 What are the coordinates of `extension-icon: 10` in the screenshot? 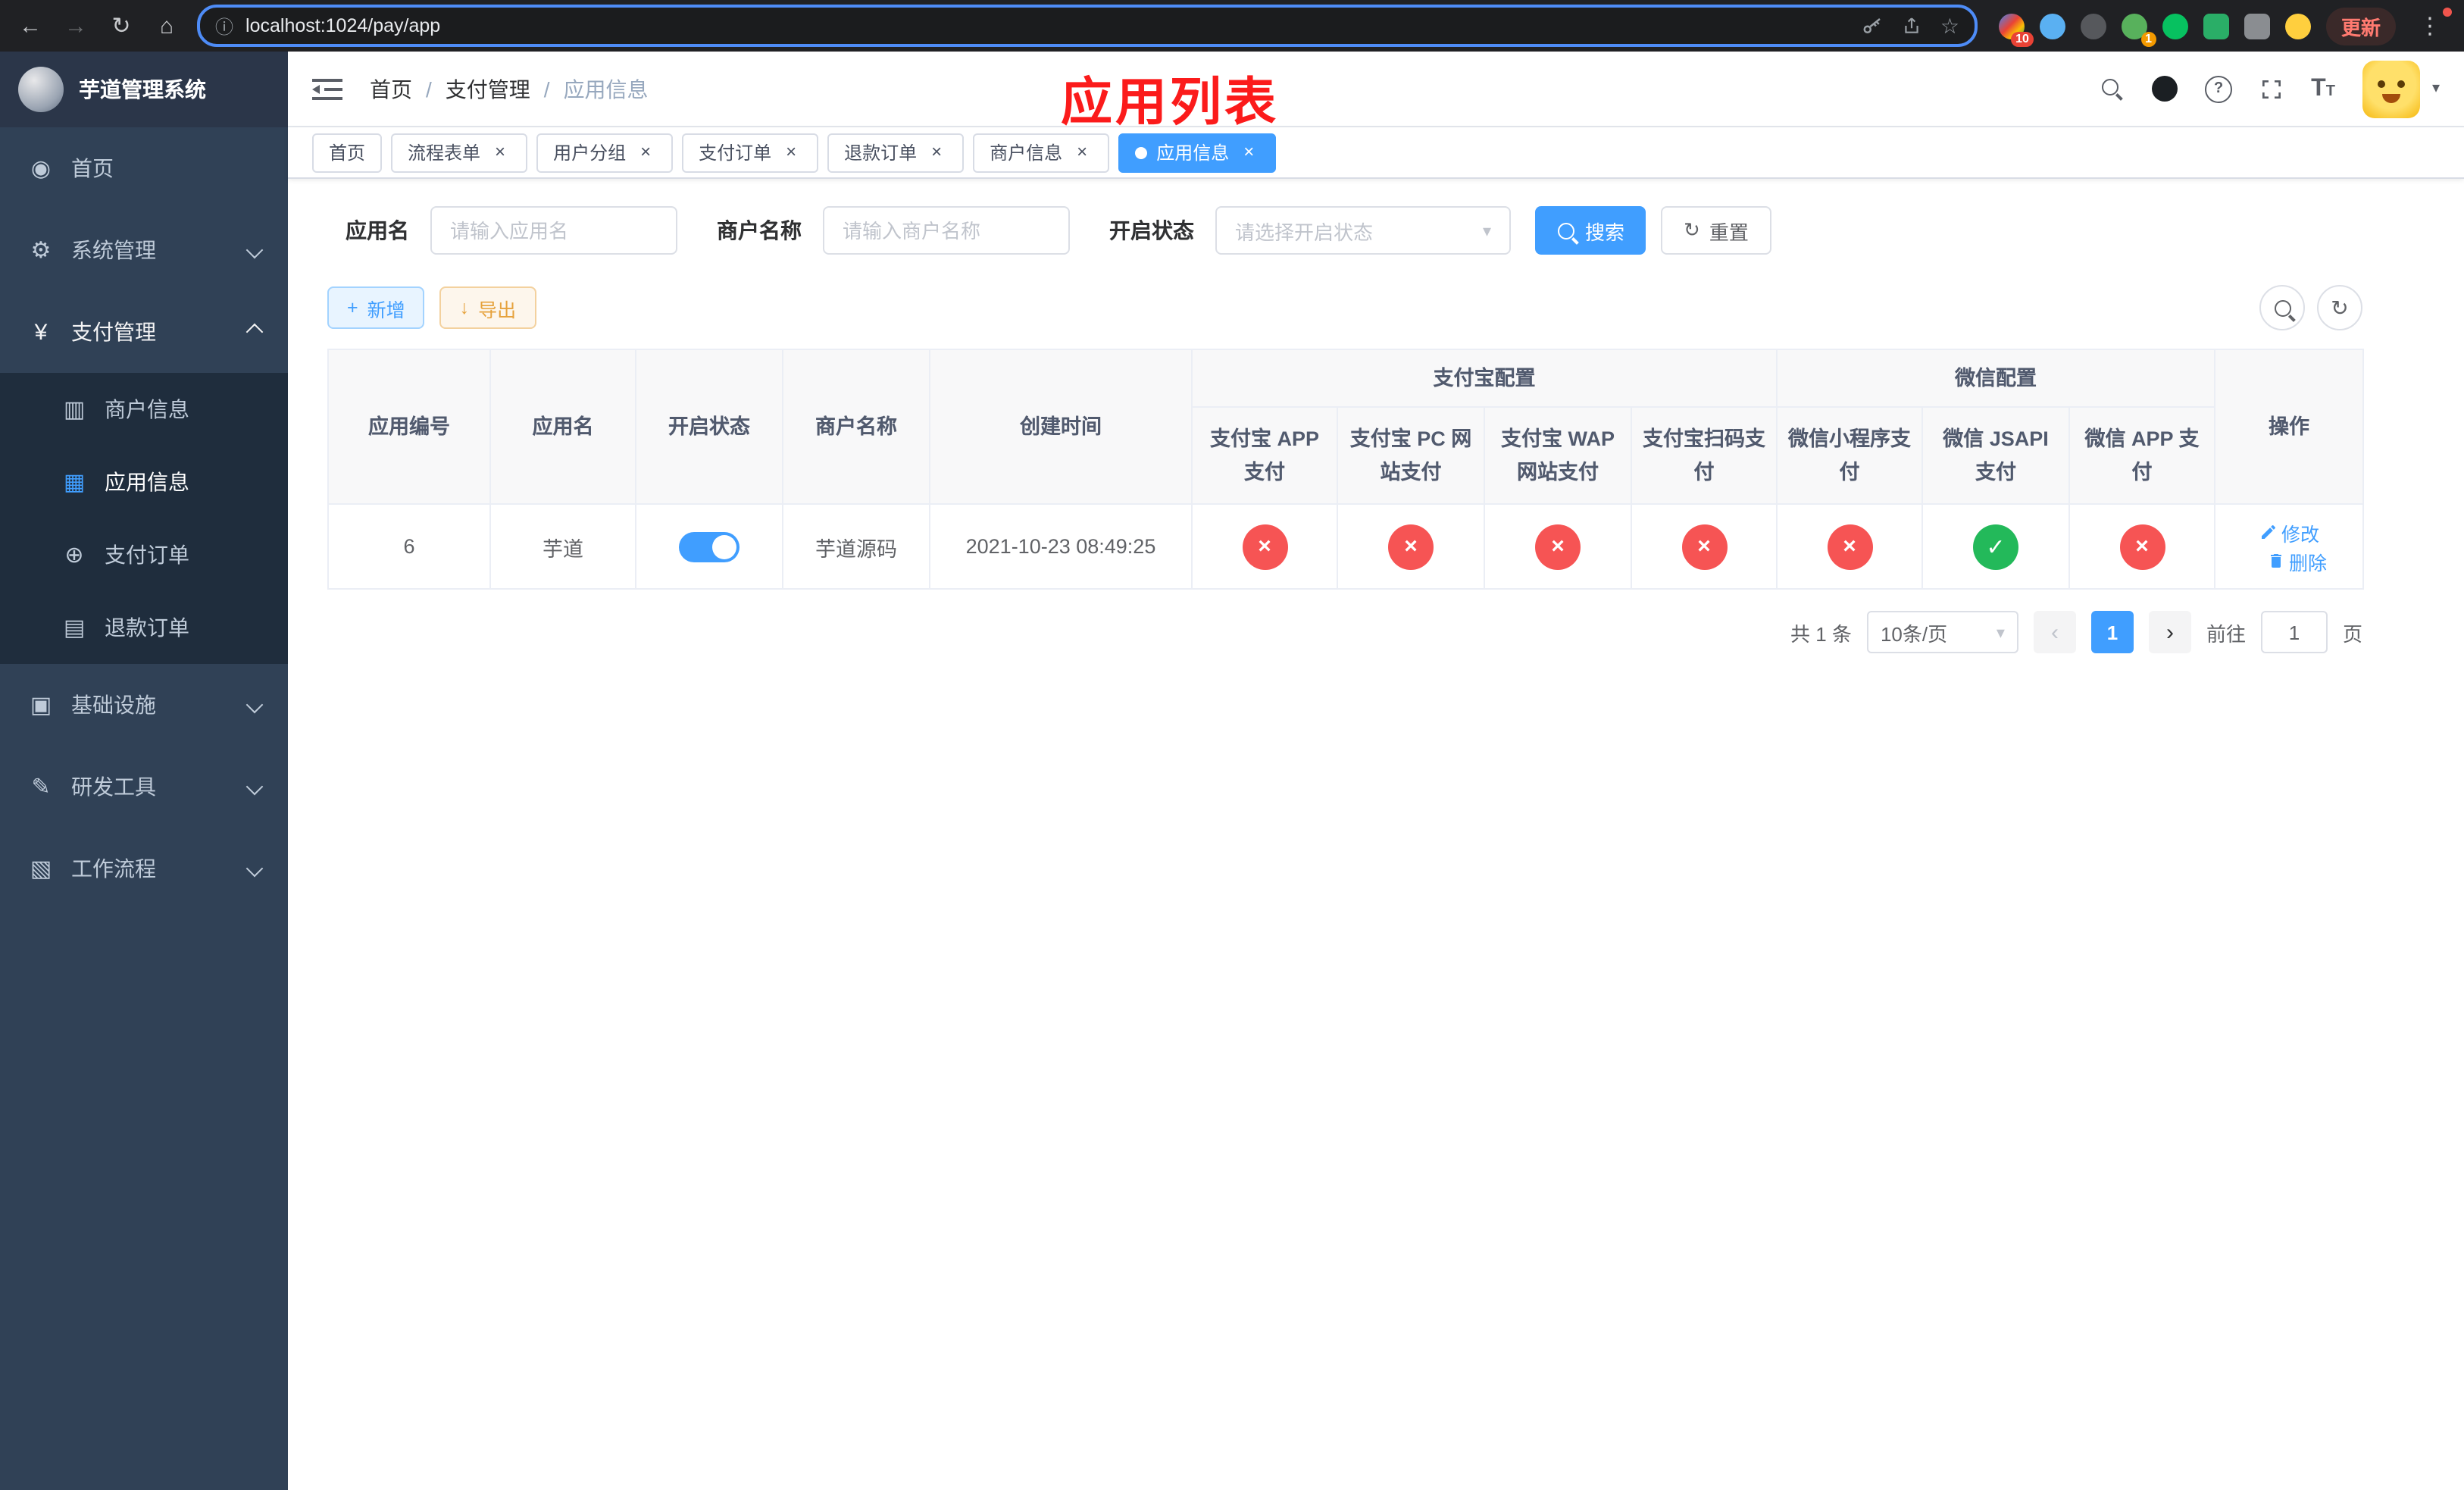 It's located at (2016, 29).